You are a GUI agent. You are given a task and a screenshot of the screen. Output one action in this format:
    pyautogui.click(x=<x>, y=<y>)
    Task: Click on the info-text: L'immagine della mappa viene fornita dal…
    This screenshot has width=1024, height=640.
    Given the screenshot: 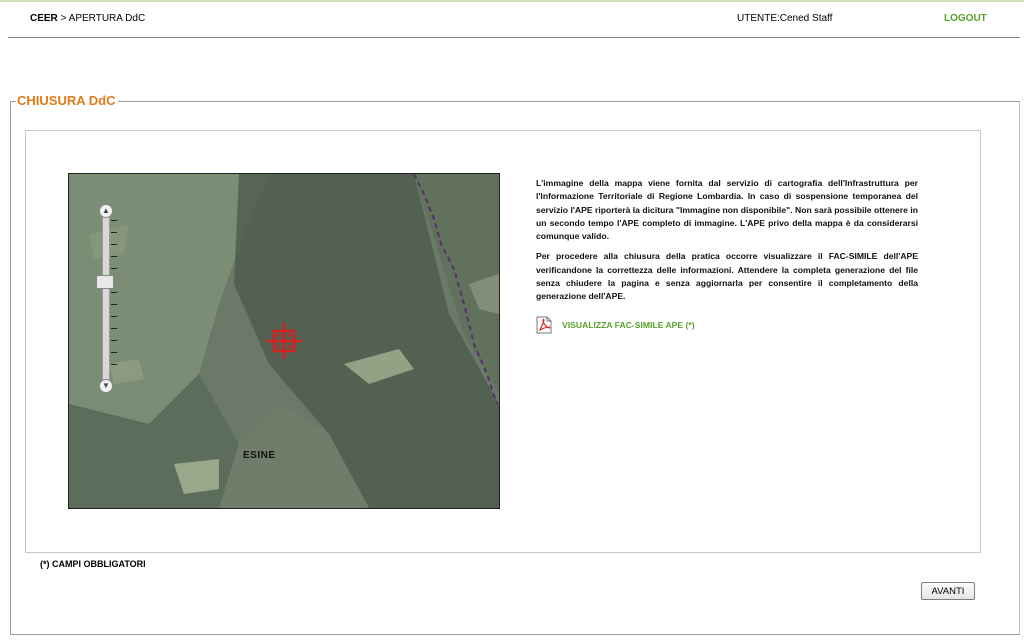 What is the action you would take?
    pyautogui.click(x=727, y=244)
    